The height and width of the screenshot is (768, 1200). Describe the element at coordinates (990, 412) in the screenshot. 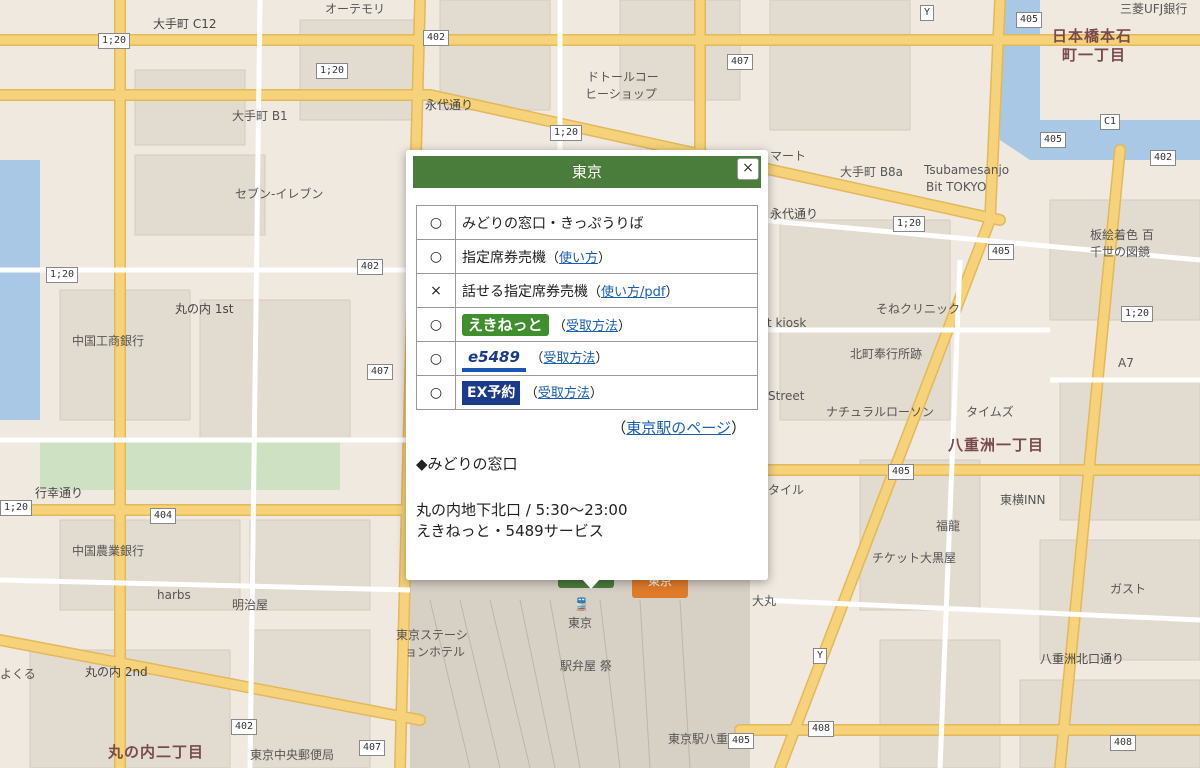

I see `map-label-times: タイムズ` at that location.